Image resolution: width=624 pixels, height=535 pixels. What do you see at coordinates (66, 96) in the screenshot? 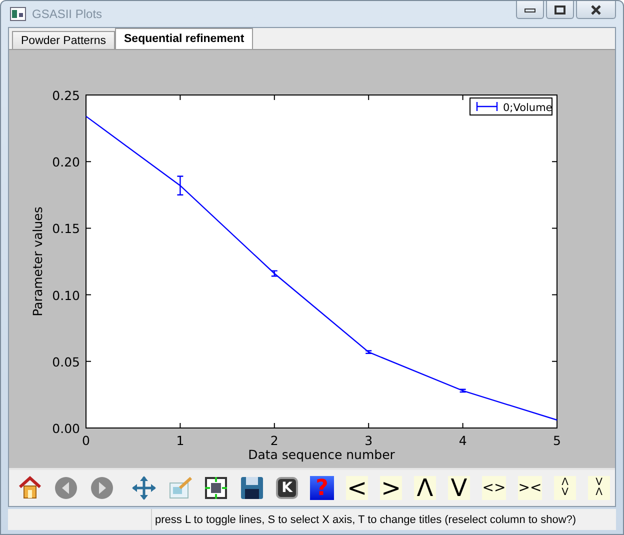
I see `tick-label: 0.25` at bounding box center [66, 96].